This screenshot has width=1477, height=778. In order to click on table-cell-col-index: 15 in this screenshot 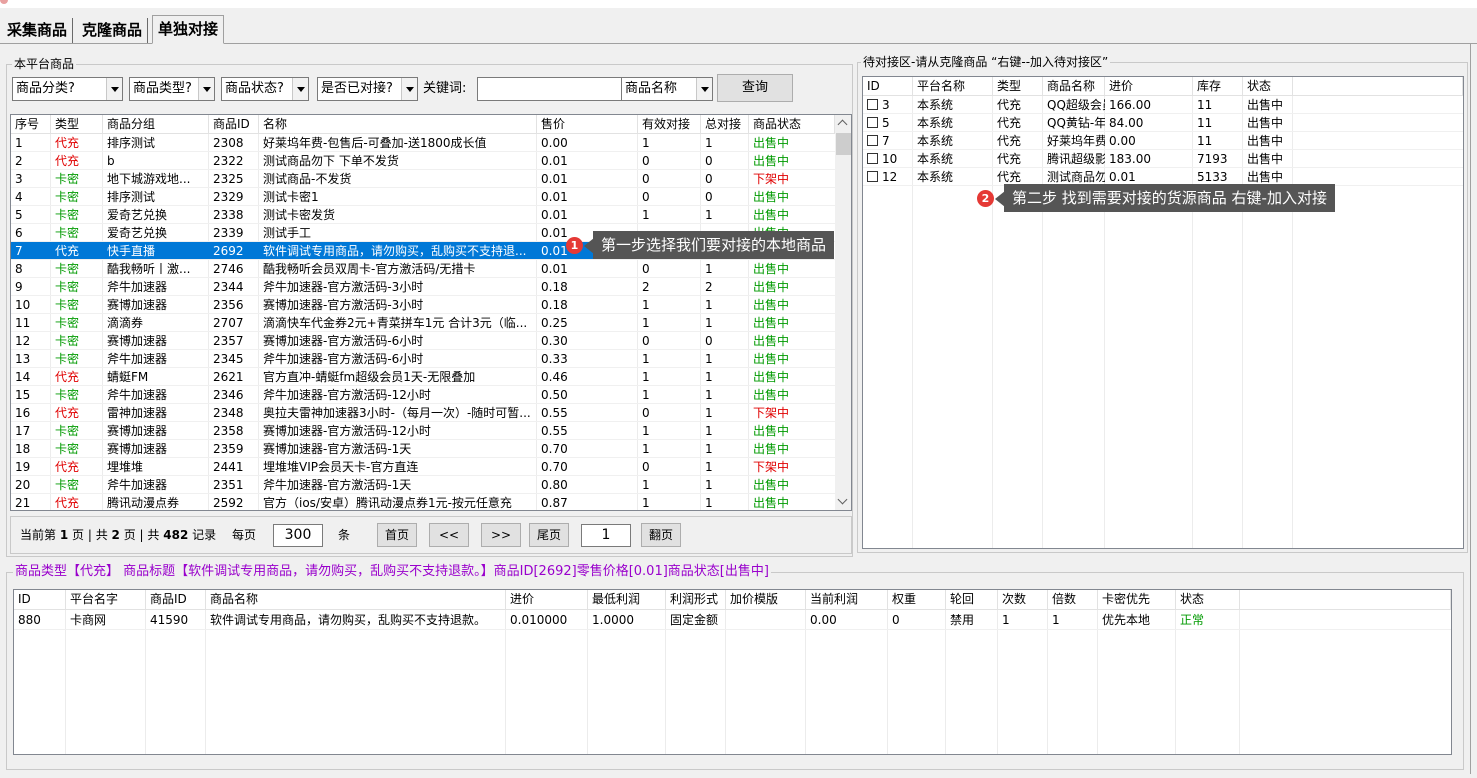, I will do `click(31, 395)`.